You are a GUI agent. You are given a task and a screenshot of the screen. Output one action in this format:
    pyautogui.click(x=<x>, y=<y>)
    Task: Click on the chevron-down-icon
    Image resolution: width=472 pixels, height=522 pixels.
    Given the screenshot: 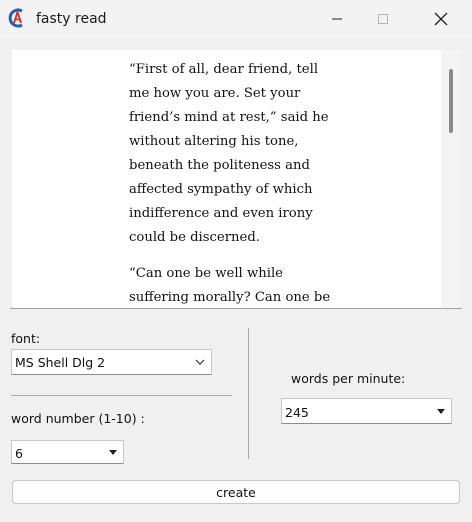 What is the action you would take?
    pyautogui.click(x=200, y=362)
    